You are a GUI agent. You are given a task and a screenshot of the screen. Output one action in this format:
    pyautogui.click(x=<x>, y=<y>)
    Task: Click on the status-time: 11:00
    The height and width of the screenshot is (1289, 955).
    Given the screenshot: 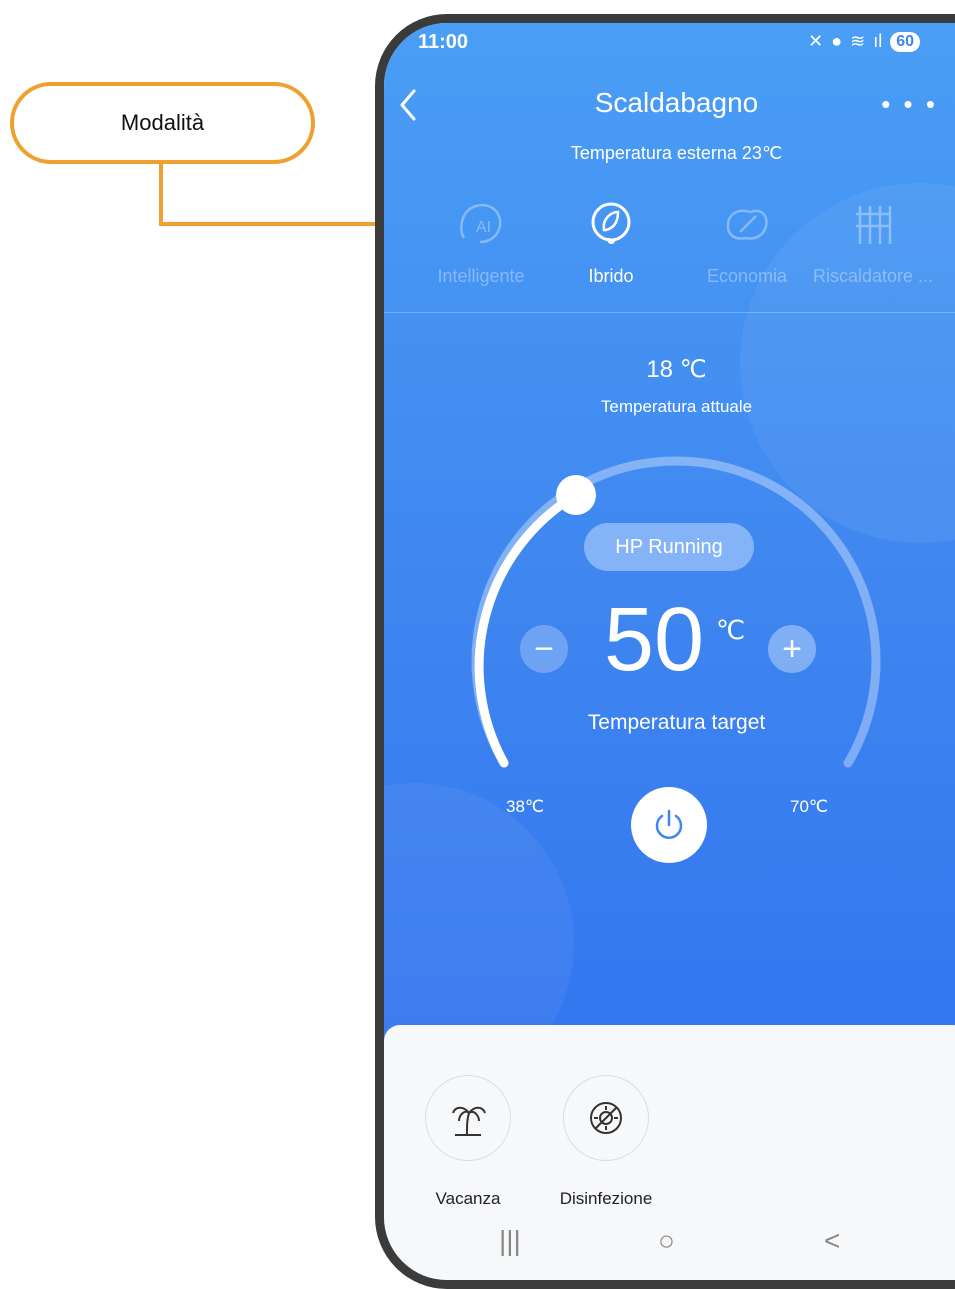 What is the action you would take?
    pyautogui.click(x=443, y=42)
    